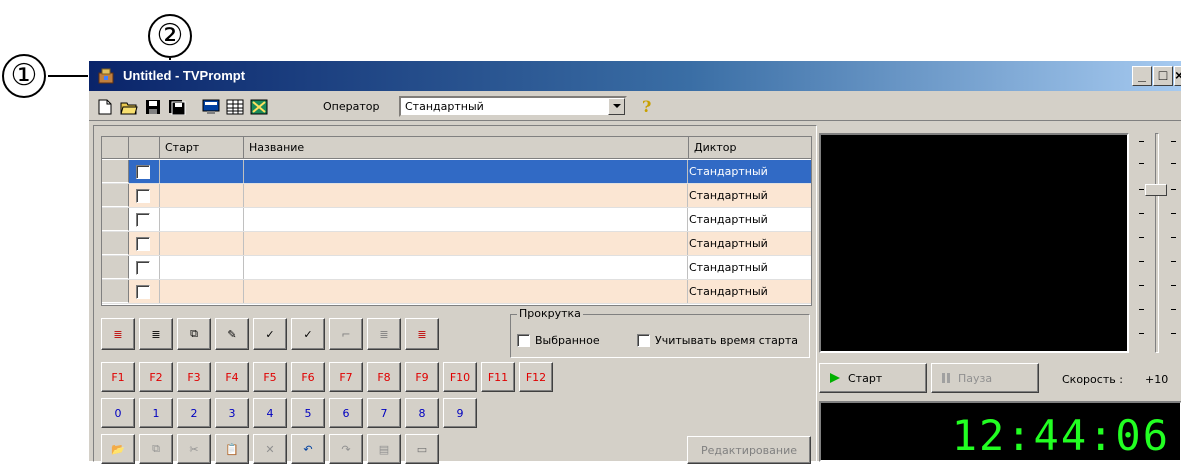 Image resolution: width=1181 pixels, height=464 pixels. I want to click on slider-track, so click(1157, 243).